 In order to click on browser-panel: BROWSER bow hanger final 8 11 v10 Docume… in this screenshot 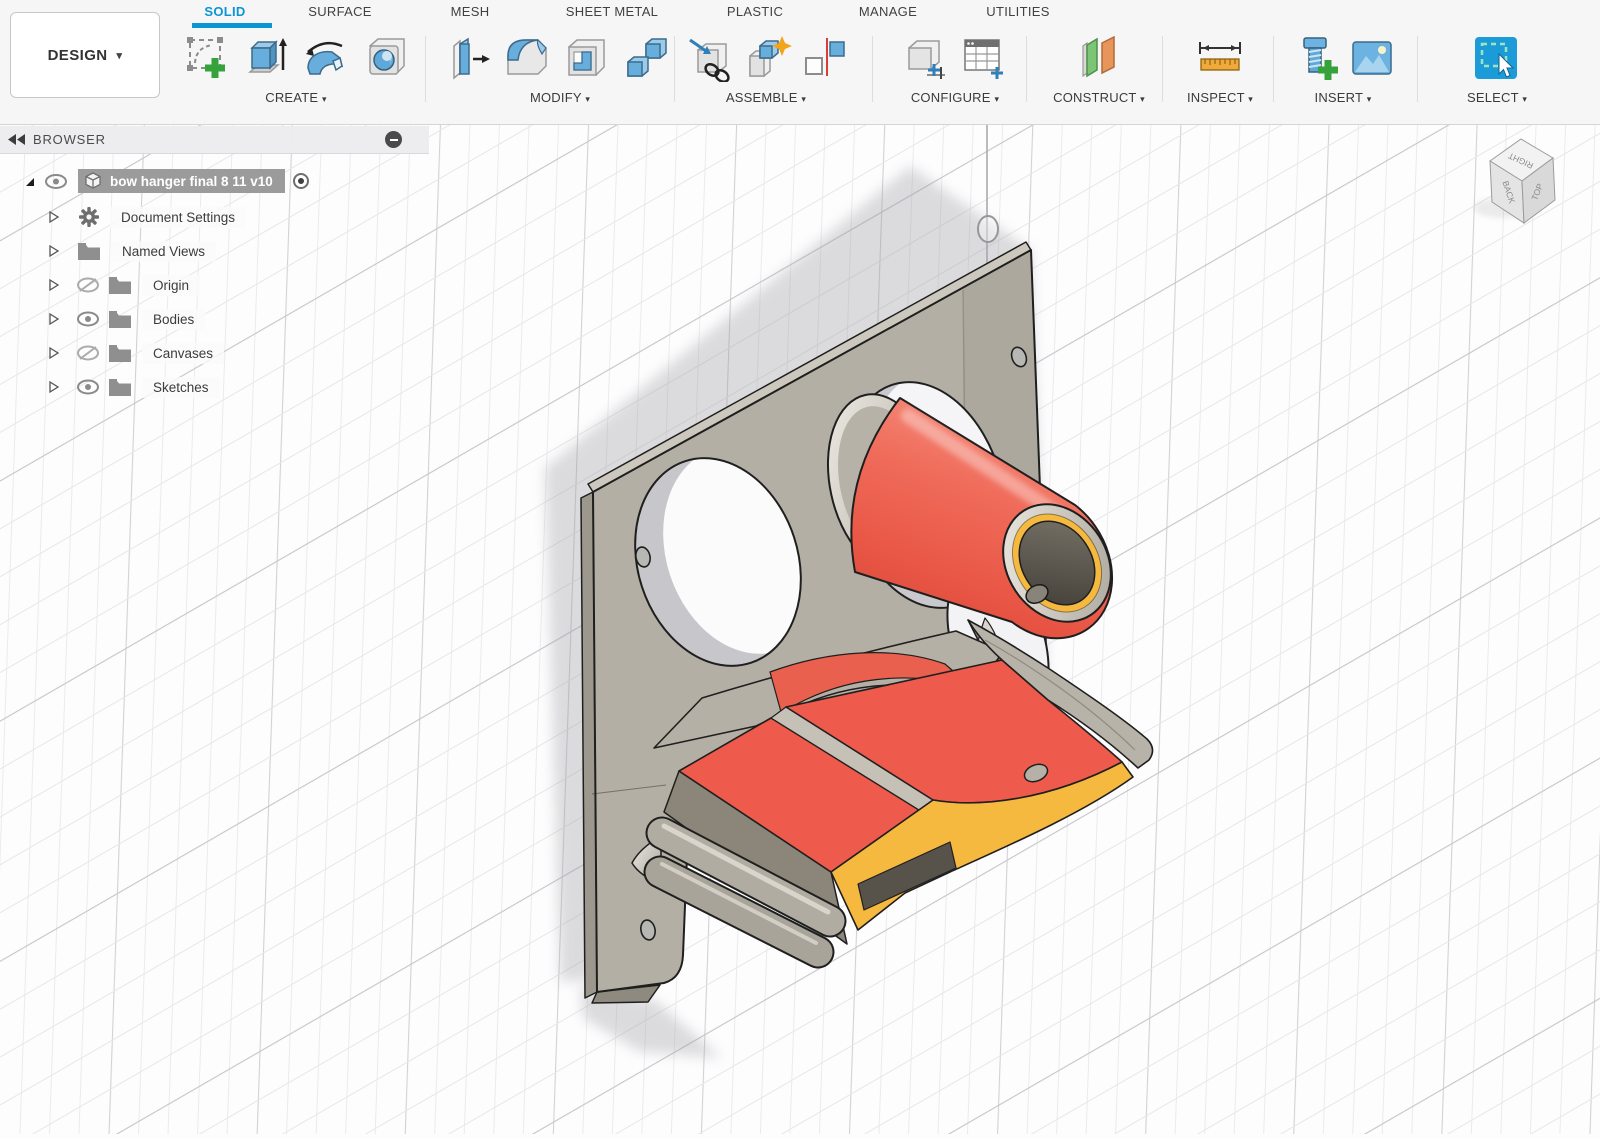, I will do `click(215, 271)`.